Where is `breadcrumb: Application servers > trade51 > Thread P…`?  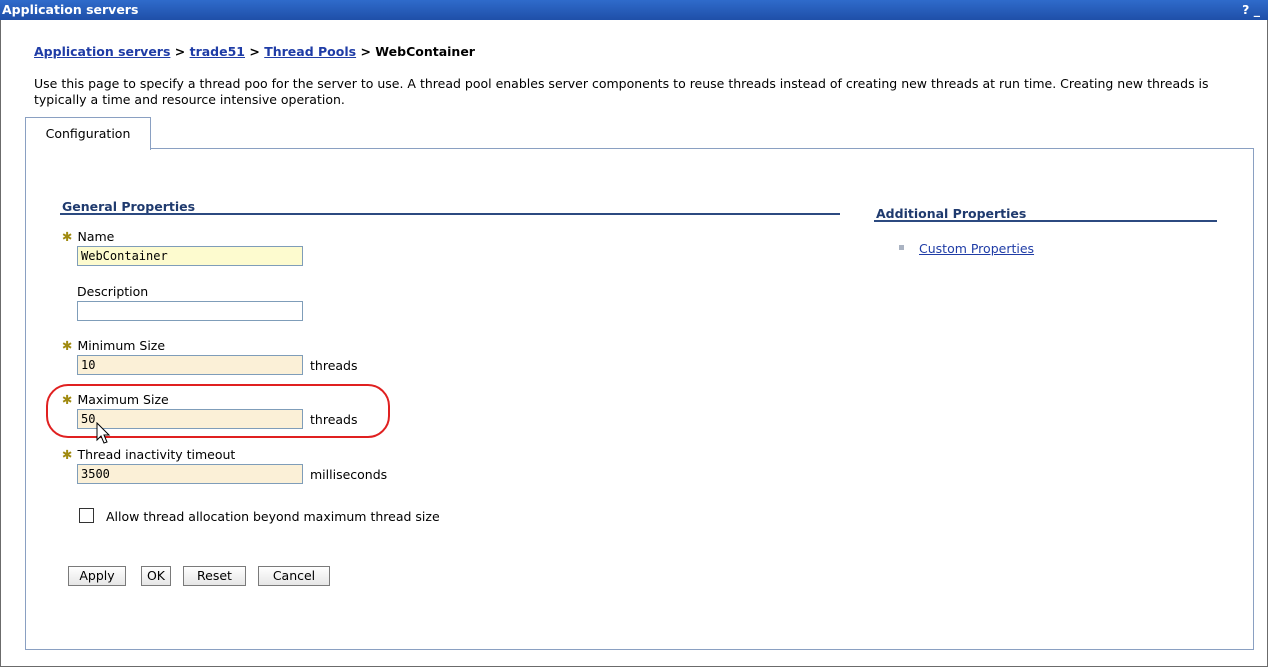
breadcrumb: Application servers > trade51 > Thread P… is located at coordinates (254, 51).